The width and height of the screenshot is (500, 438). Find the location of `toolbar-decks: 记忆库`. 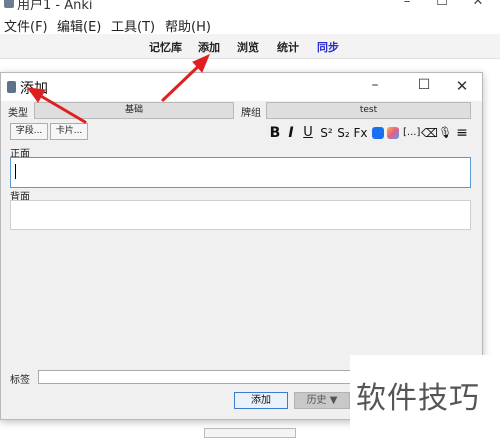

toolbar-decks: 记忆库 is located at coordinates (165, 47).